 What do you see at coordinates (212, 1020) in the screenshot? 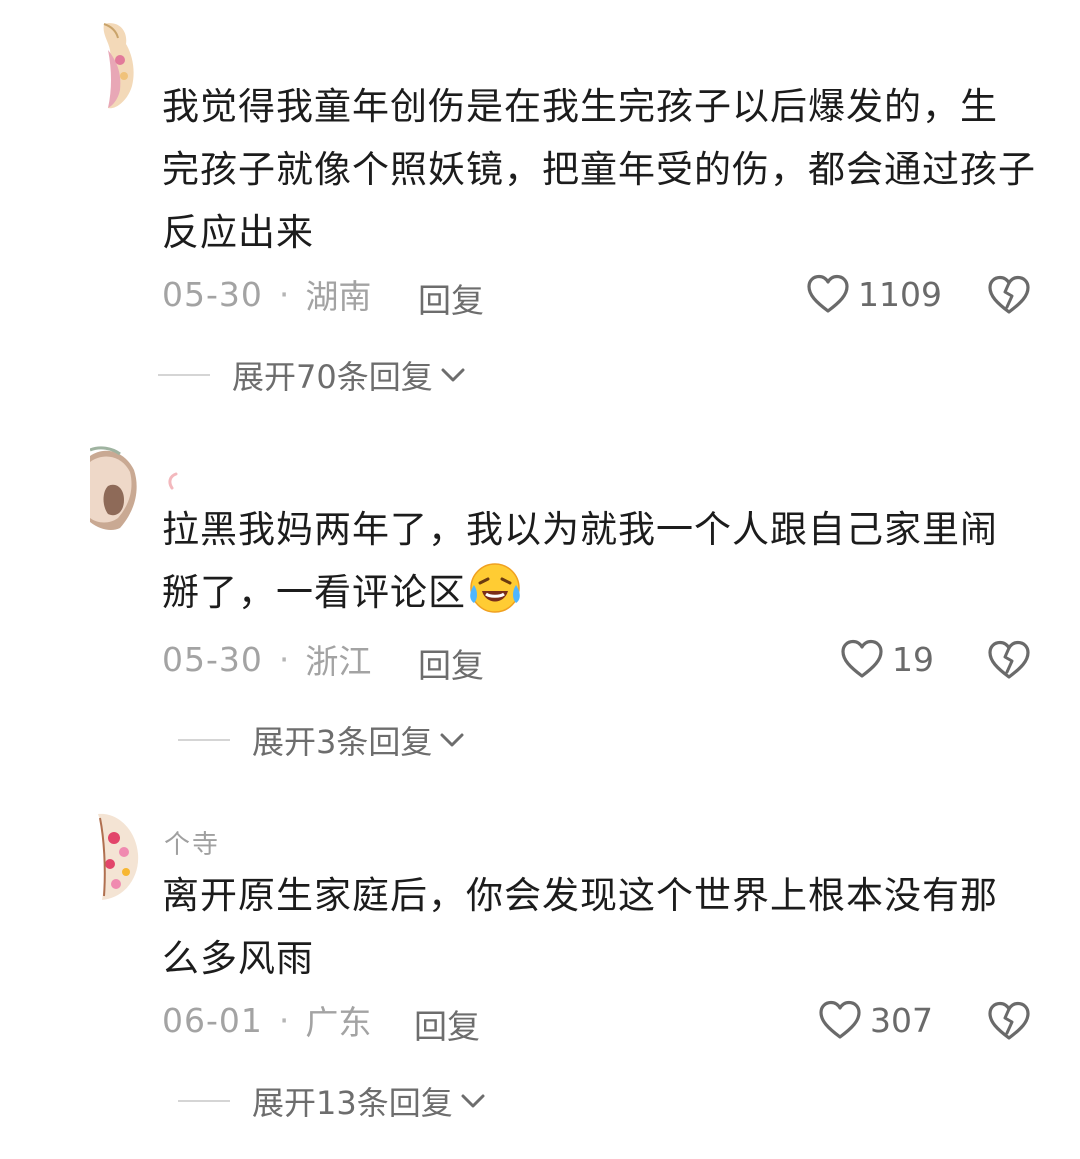
I see `comment-date: 06-01` at bounding box center [212, 1020].